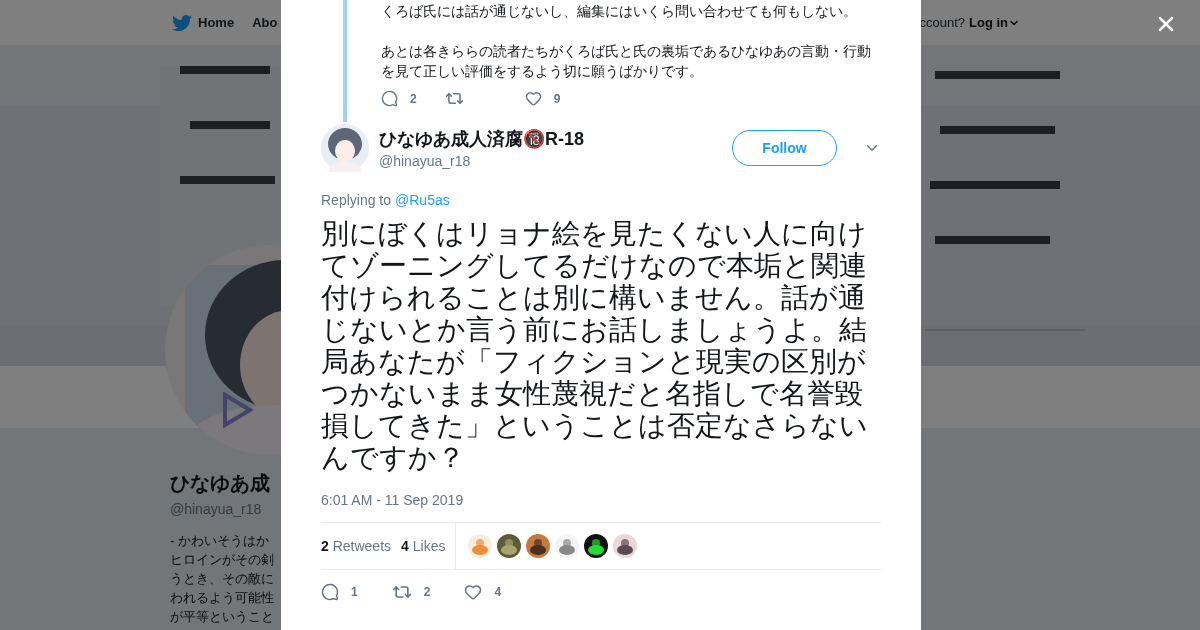 This screenshot has height=630, width=1200. Describe the element at coordinates (483, 592) in the screenshot. I see `like-button: 4` at that location.